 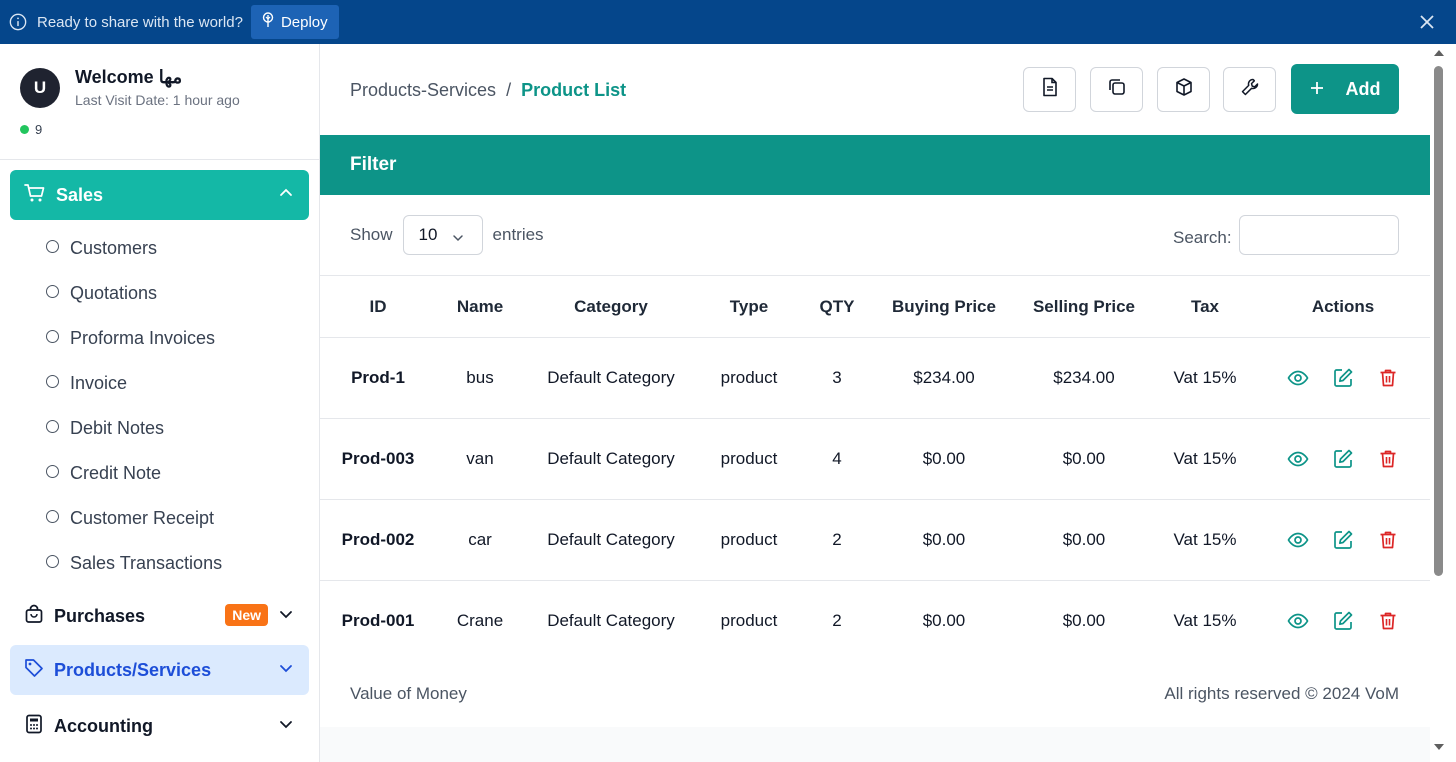 I want to click on package-button, so click(x=1183, y=89).